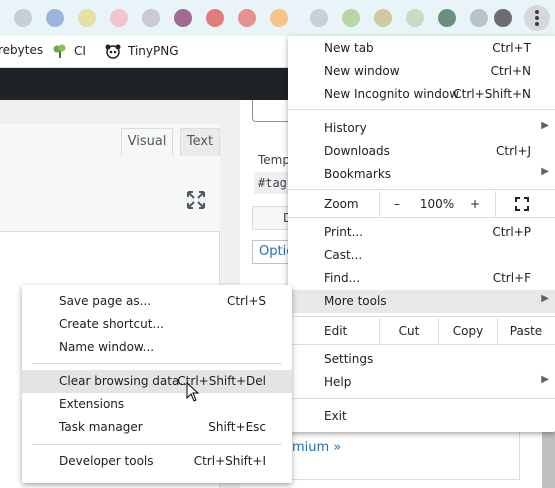  What do you see at coordinates (537, 18) in the screenshot?
I see `chrome-menu-button` at bounding box center [537, 18].